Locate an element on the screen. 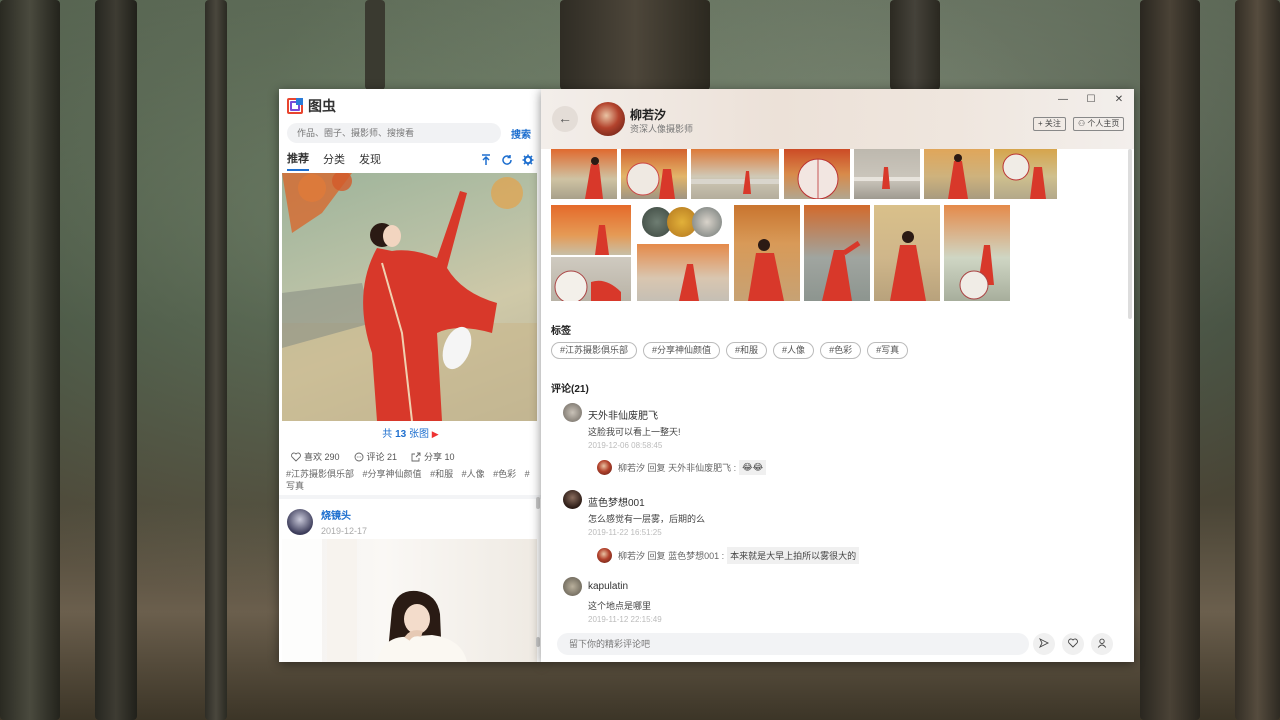 Image resolution: width=1280 pixels, height=720 pixels. post-tag: #人像 is located at coordinates (473, 474).